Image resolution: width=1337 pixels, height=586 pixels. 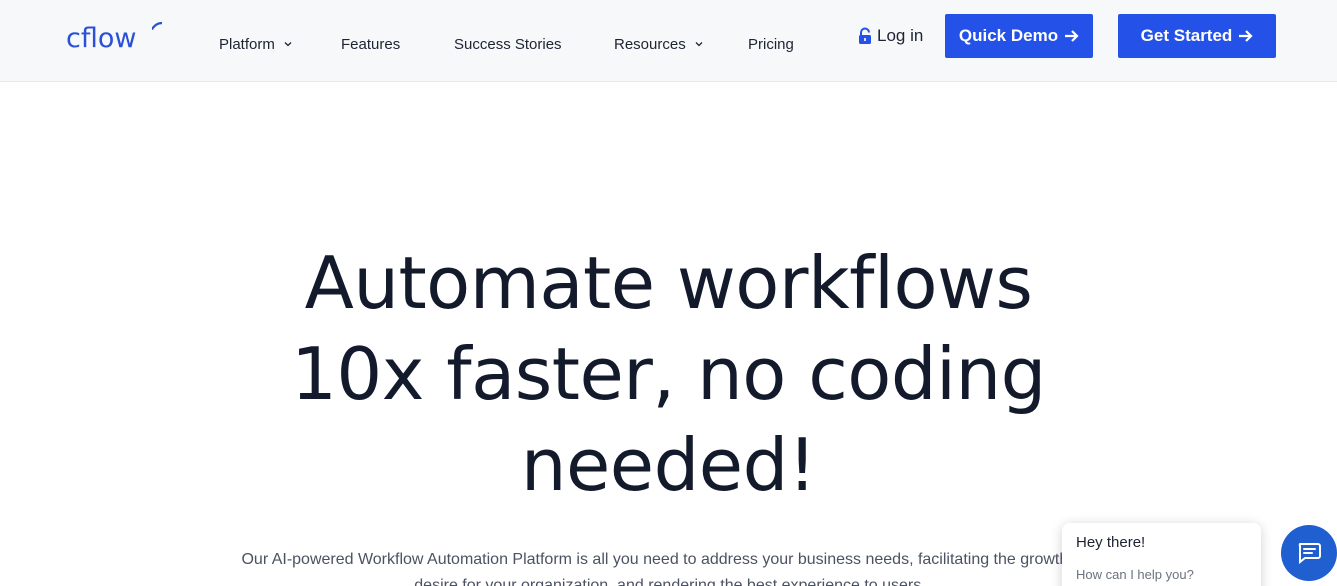 I want to click on nav-item-label: Features, so click(x=371, y=44).